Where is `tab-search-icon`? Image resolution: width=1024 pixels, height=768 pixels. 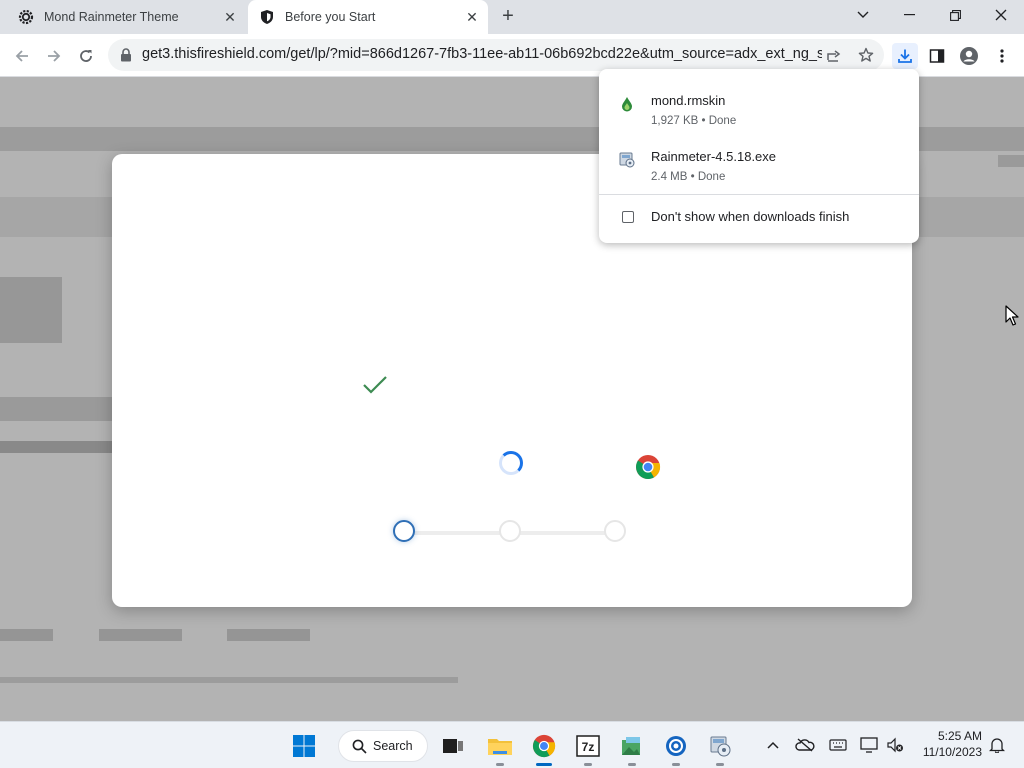
tab-search-icon is located at coordinates (863, 15).